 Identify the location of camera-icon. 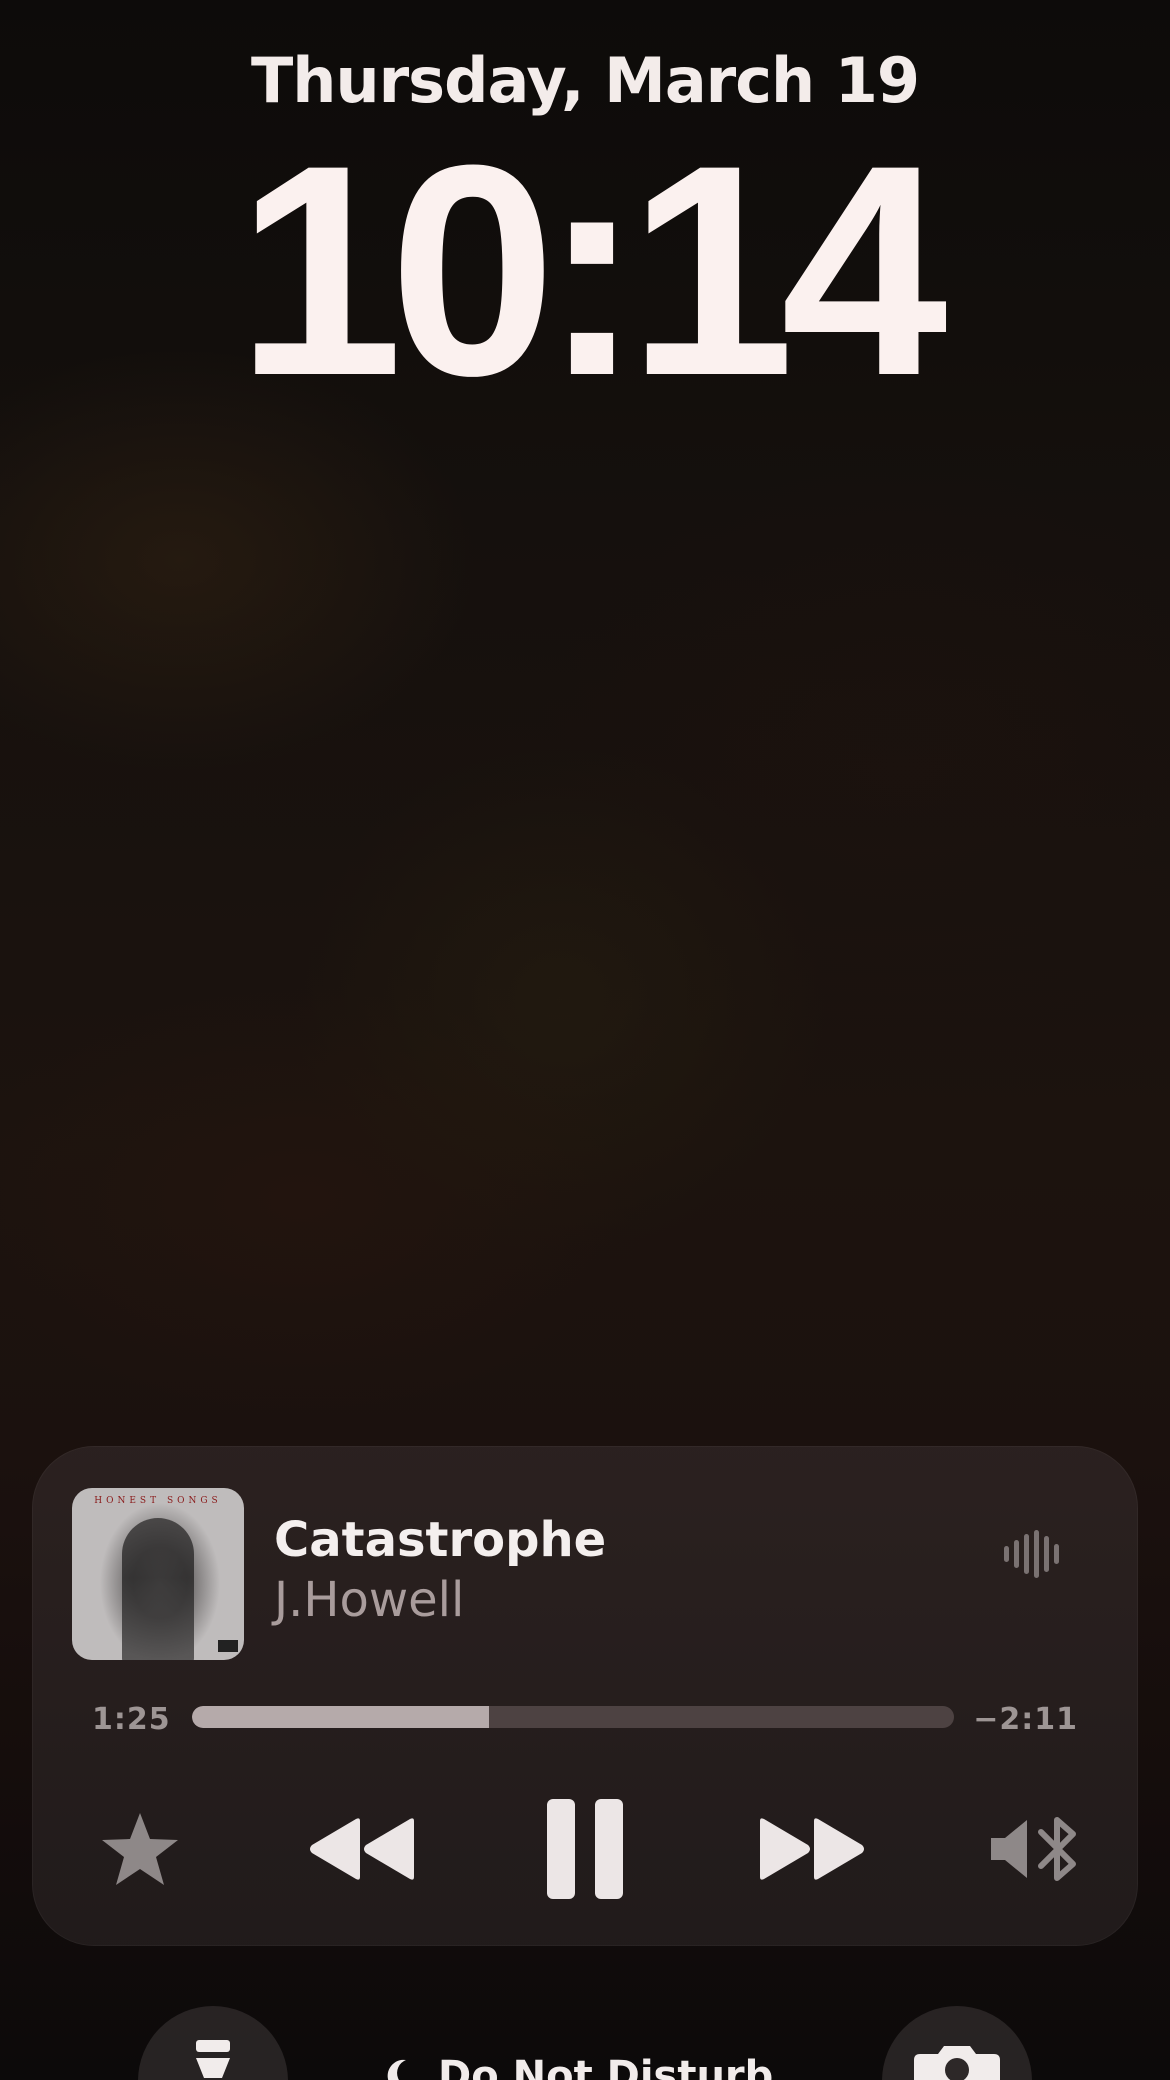
(957, 2063).